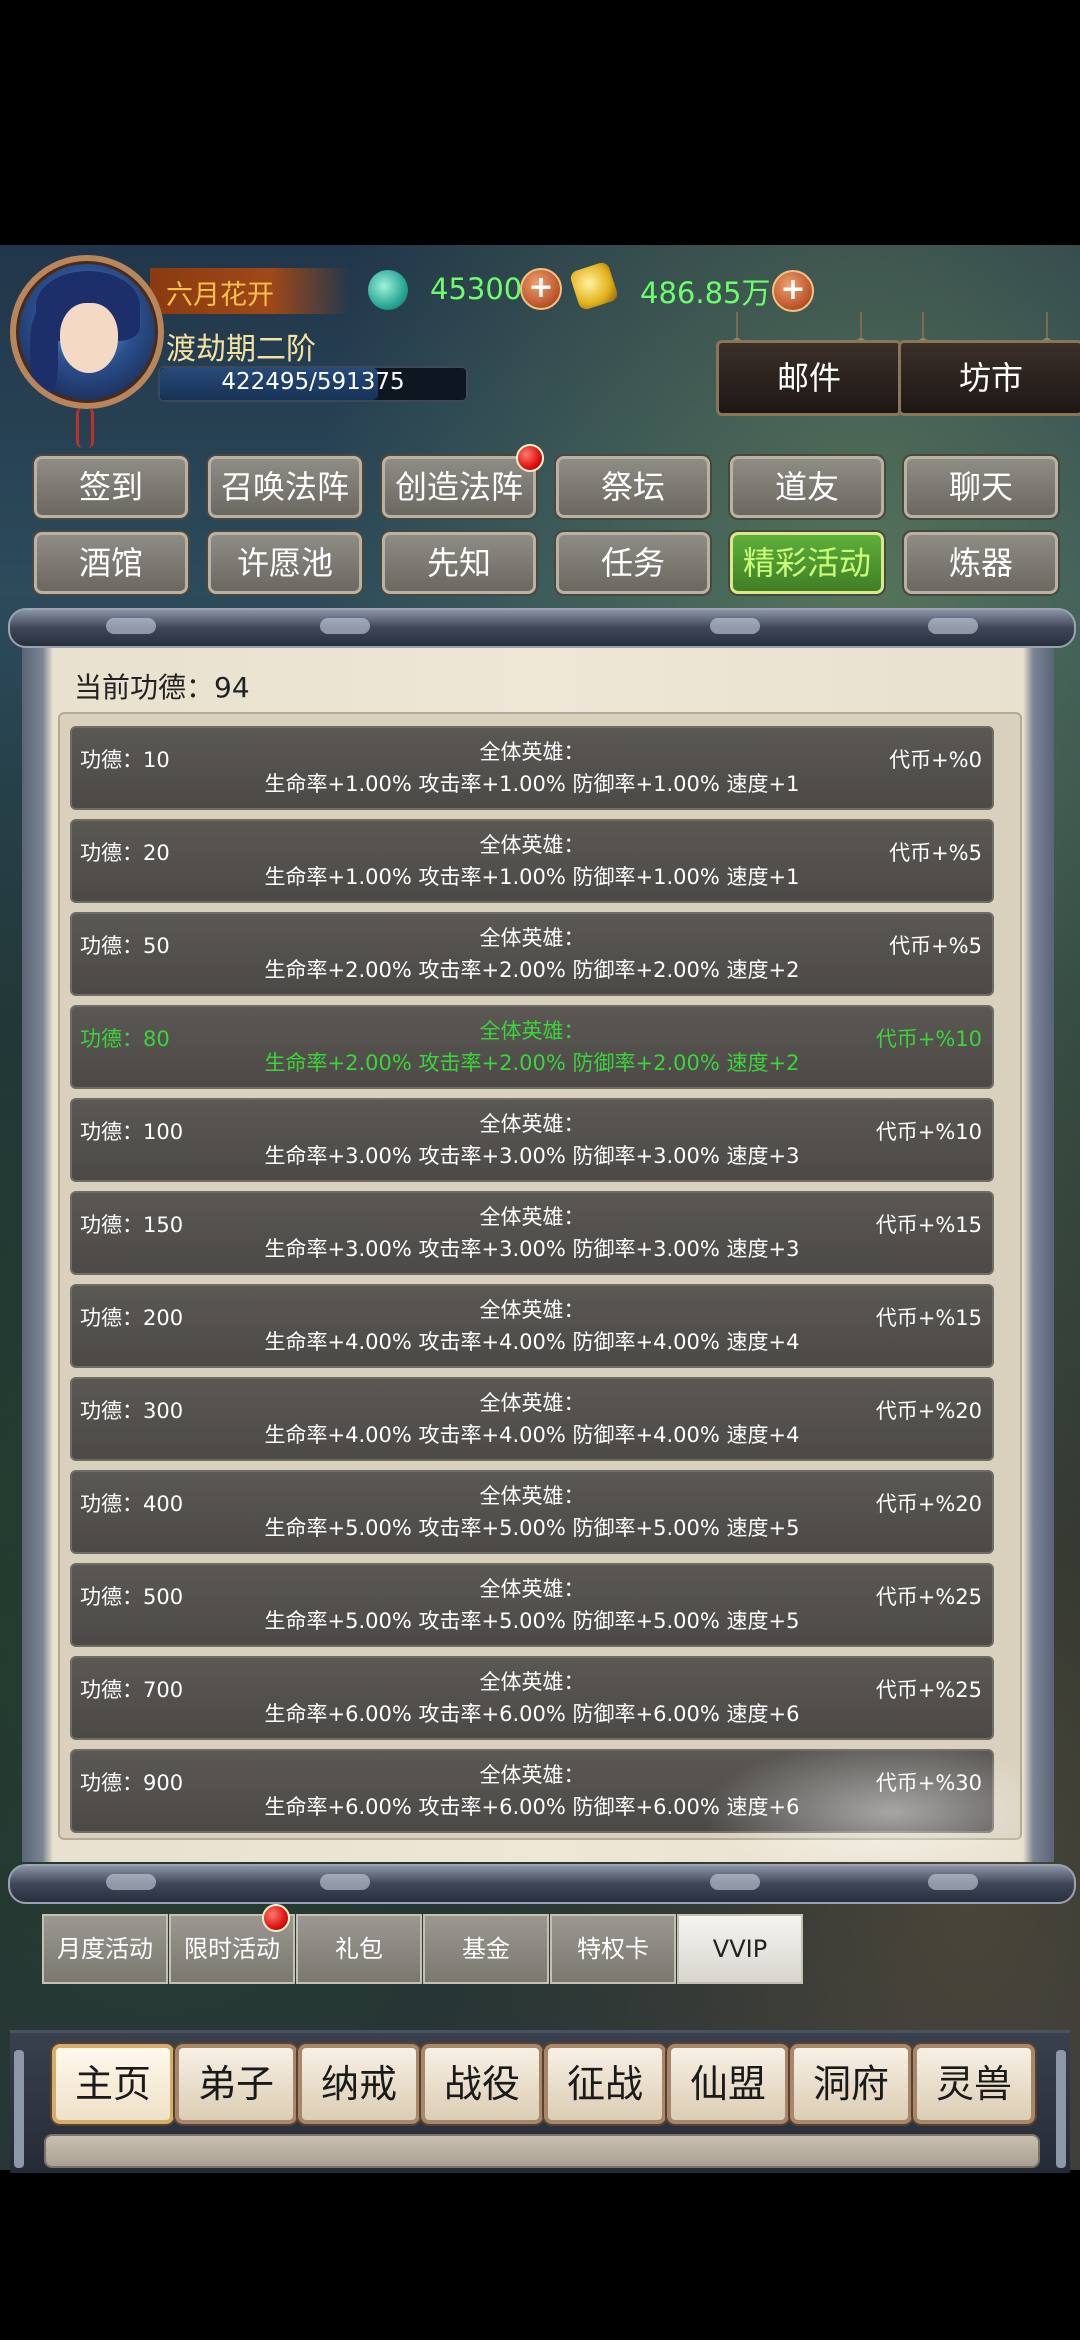 This screenshot has width=1080, height=2340. Describe the element at coordinates (89, 338) in the screenshot. I see `avatar-face` at that location.